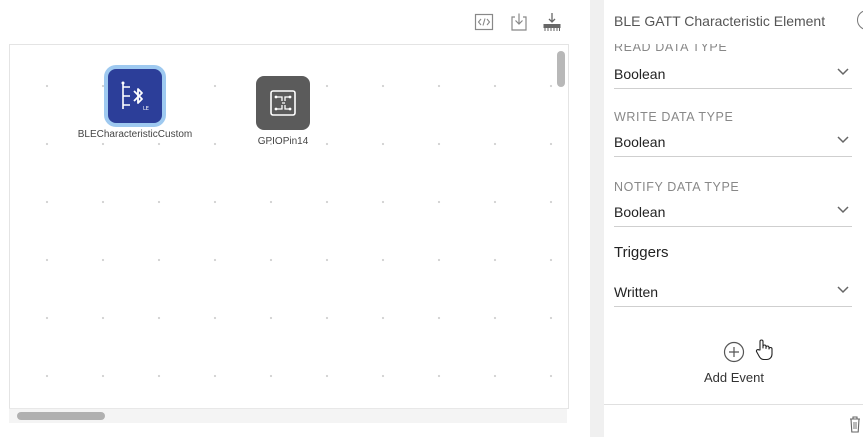  Describe the element at coordinates (597, 218) in the screenshot. I see `panel-divider` at that location.